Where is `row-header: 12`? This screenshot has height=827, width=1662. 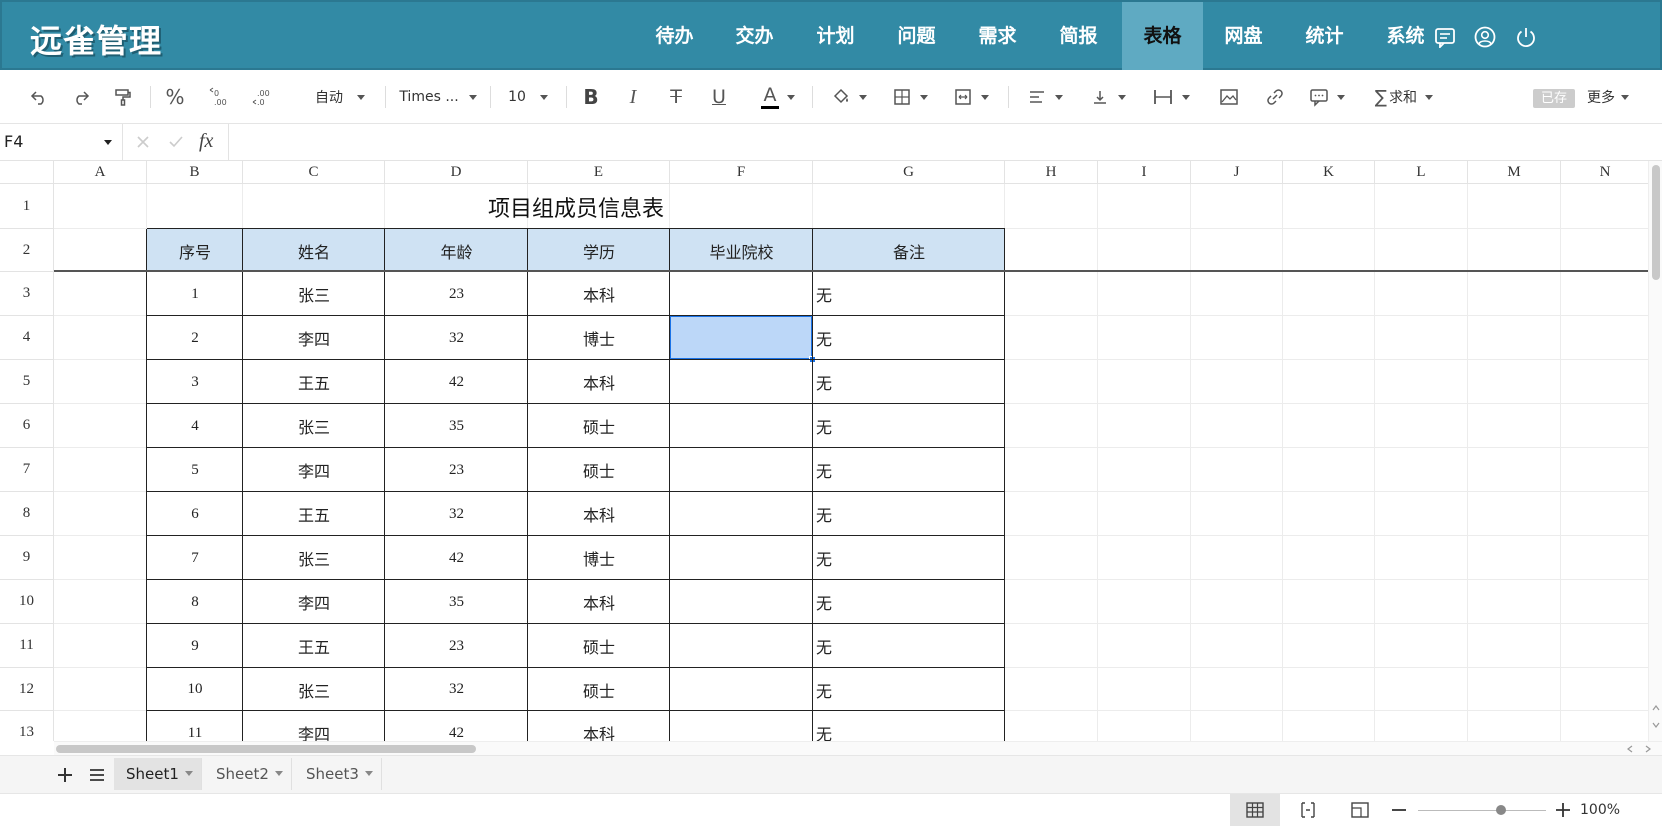
row-header: 12 is located at coordinates (27, 689).